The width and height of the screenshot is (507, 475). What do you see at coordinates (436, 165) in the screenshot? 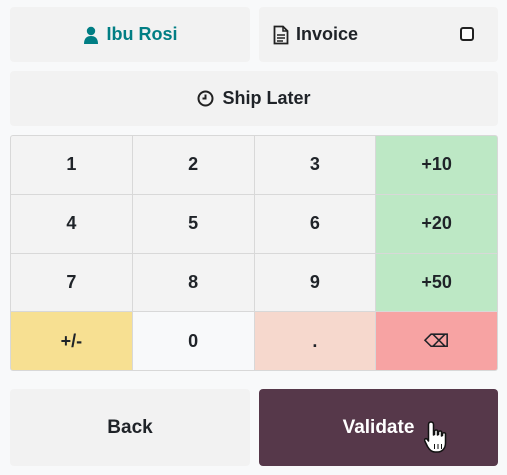
I see `numpad-key-plus-10: +10` at bounding box center [436, 165].